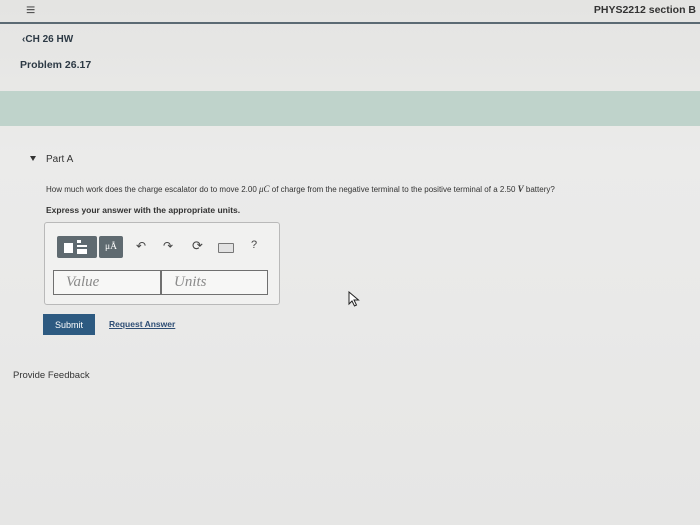 Image resolution: width=700 pixels, height=525 pixels. What do you see at coordinates (197, 246) in the screenshot?
I see `reset-icon: ⟳` at bounding box center [197, 246].